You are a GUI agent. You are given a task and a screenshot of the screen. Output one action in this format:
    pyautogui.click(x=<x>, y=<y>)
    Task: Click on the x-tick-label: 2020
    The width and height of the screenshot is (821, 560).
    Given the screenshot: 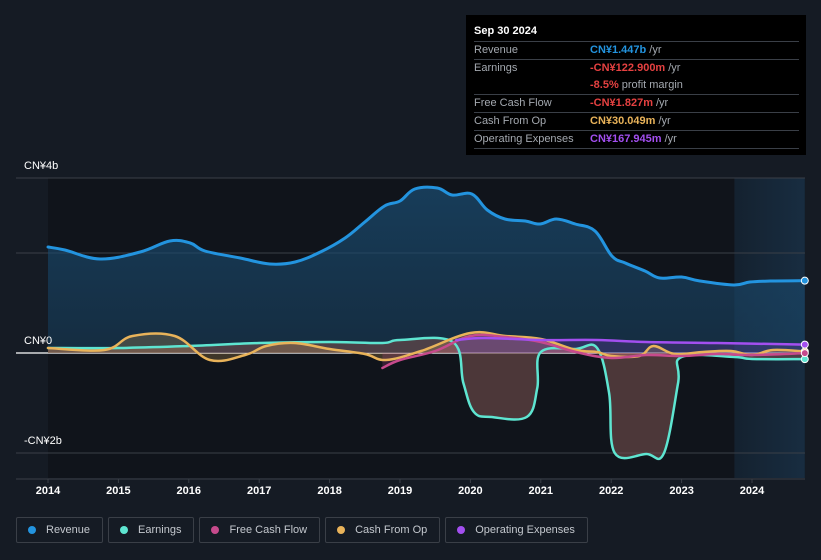 What is the action you would take?
    pyautogui.click(x=470, y=491)
    